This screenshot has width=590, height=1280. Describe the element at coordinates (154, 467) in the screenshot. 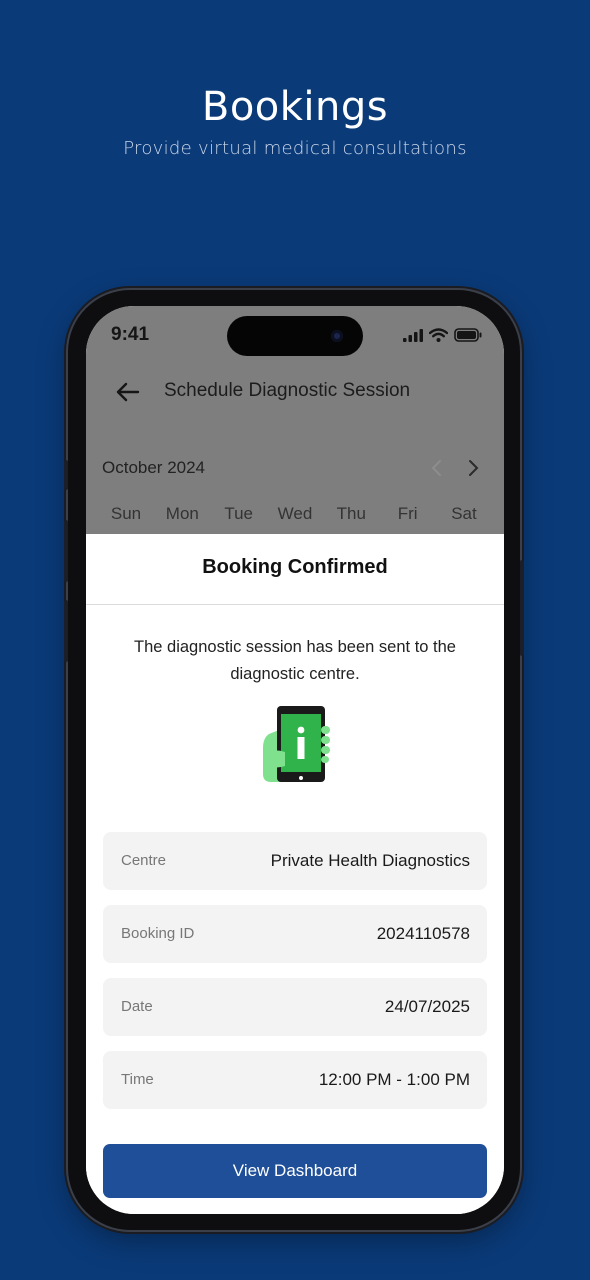

I see `calendar-month: October 2024` at that location.